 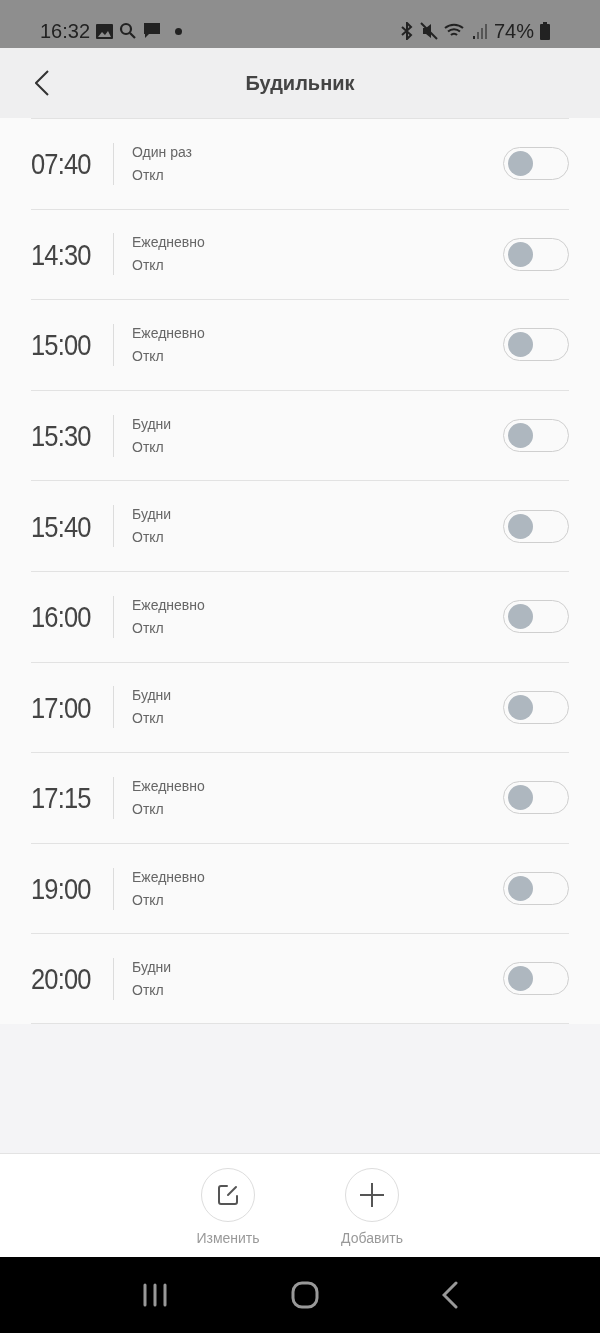 I want to click on alarm-time: 17:15, so click(x=61, y=798).